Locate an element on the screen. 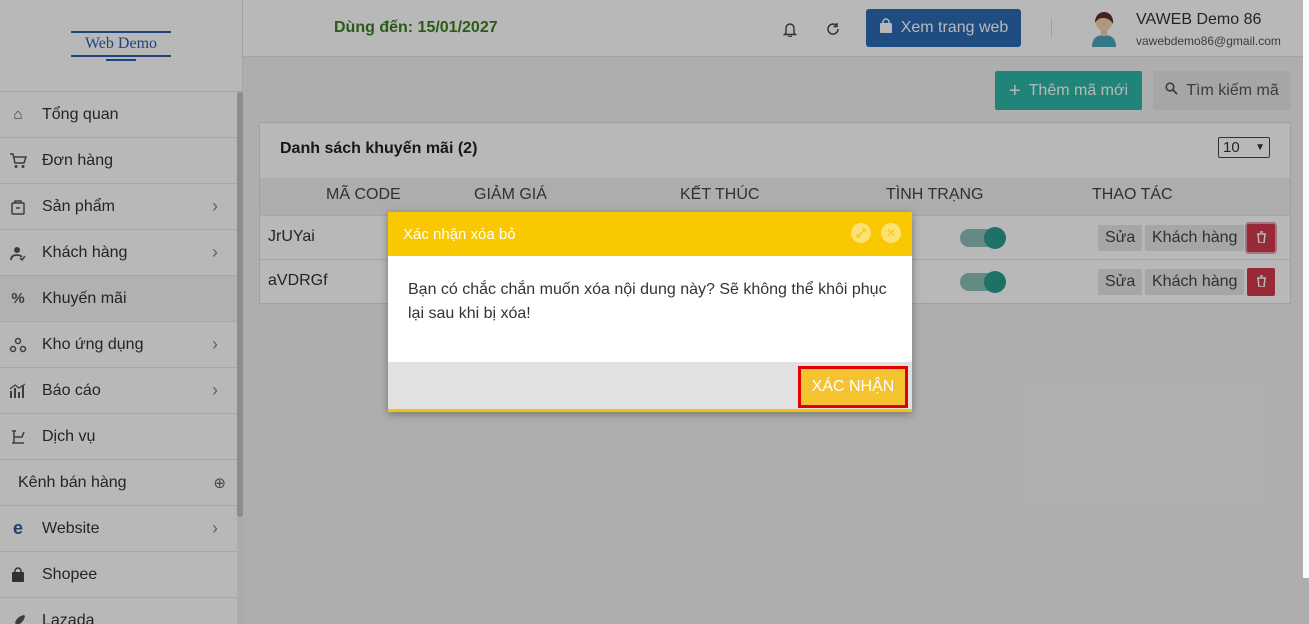  page-scrollbar is located at coordinates (1306, 289).